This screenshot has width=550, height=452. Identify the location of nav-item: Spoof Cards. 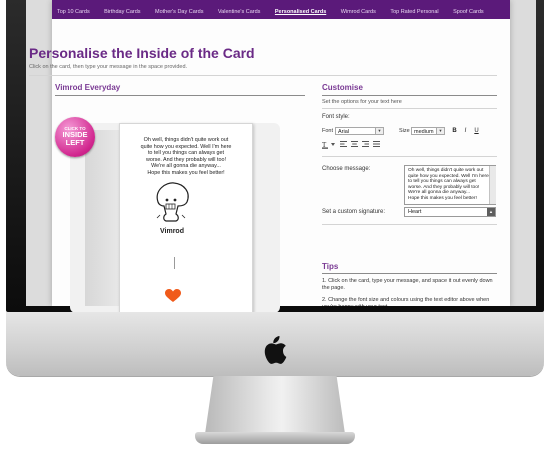
(468, 12).